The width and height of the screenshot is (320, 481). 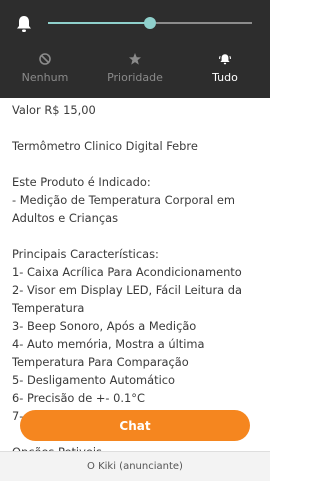 What do you see at coordinates (135, 425) in the screenshot?
I see `chat-button: Chat` at bounding box center [135, 425].